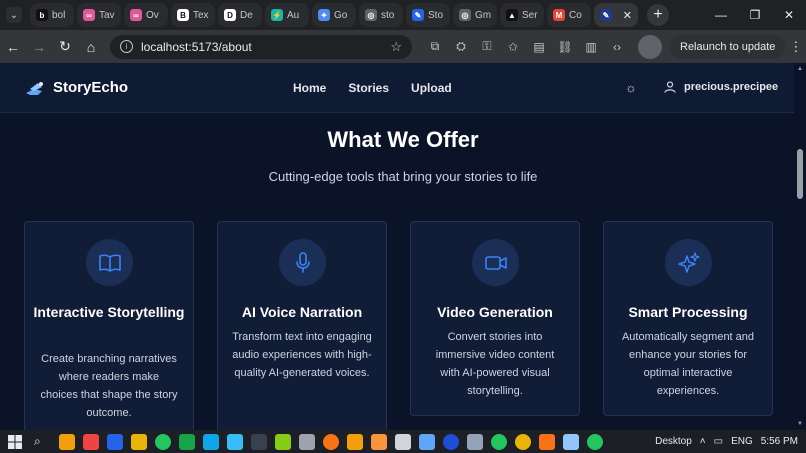  Describe the element at coordinates (755, 15) in the screenshot. I see `restore-button: ❐` at that location.